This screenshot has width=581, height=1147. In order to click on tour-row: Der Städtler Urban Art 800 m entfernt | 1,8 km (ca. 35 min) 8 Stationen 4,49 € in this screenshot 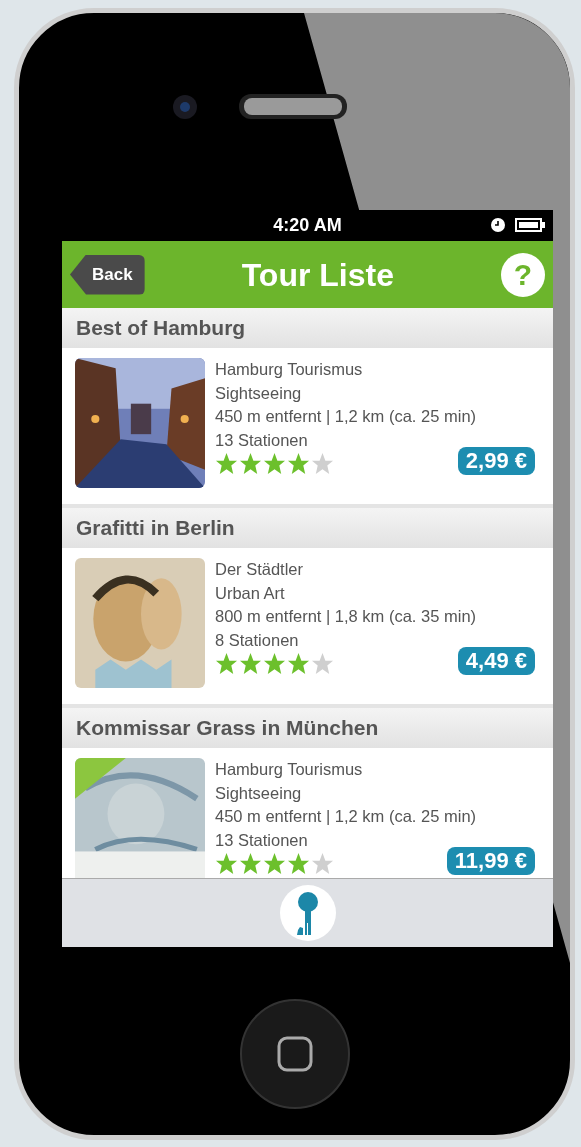, I will do `click(307, 626)`.